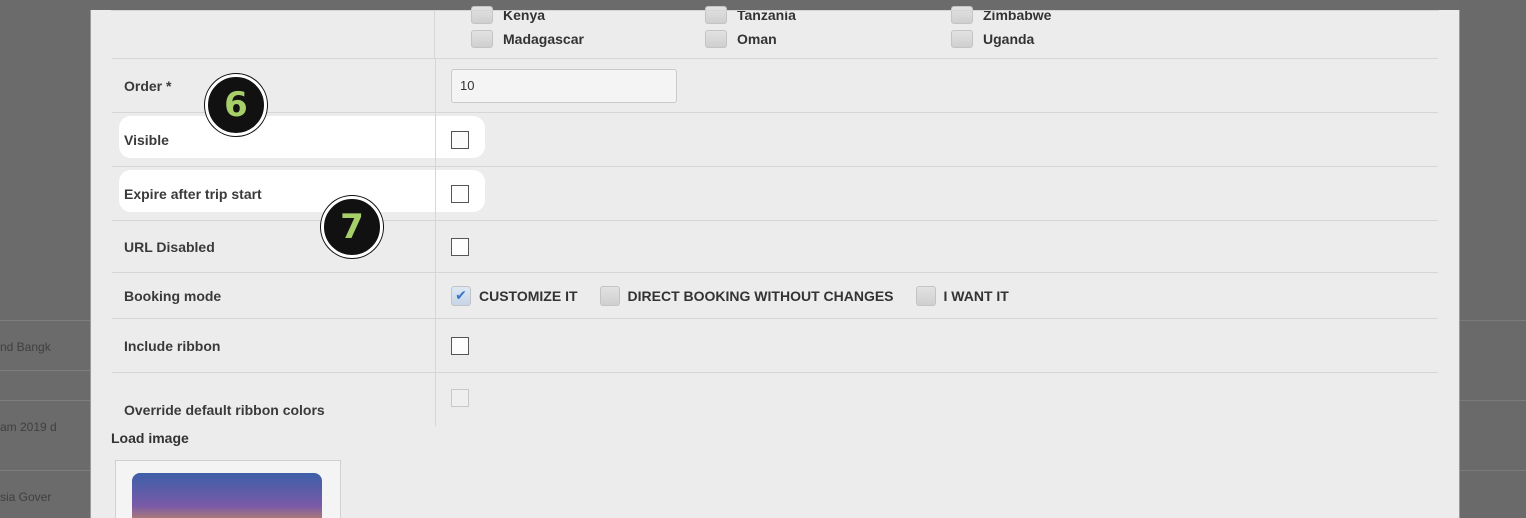 The width and height of the screenshot is (1526, 518). Describe the element at coordinates (775, 345) in the screenshot. I see `row-include-ribbon: Include ribbon` at that location.